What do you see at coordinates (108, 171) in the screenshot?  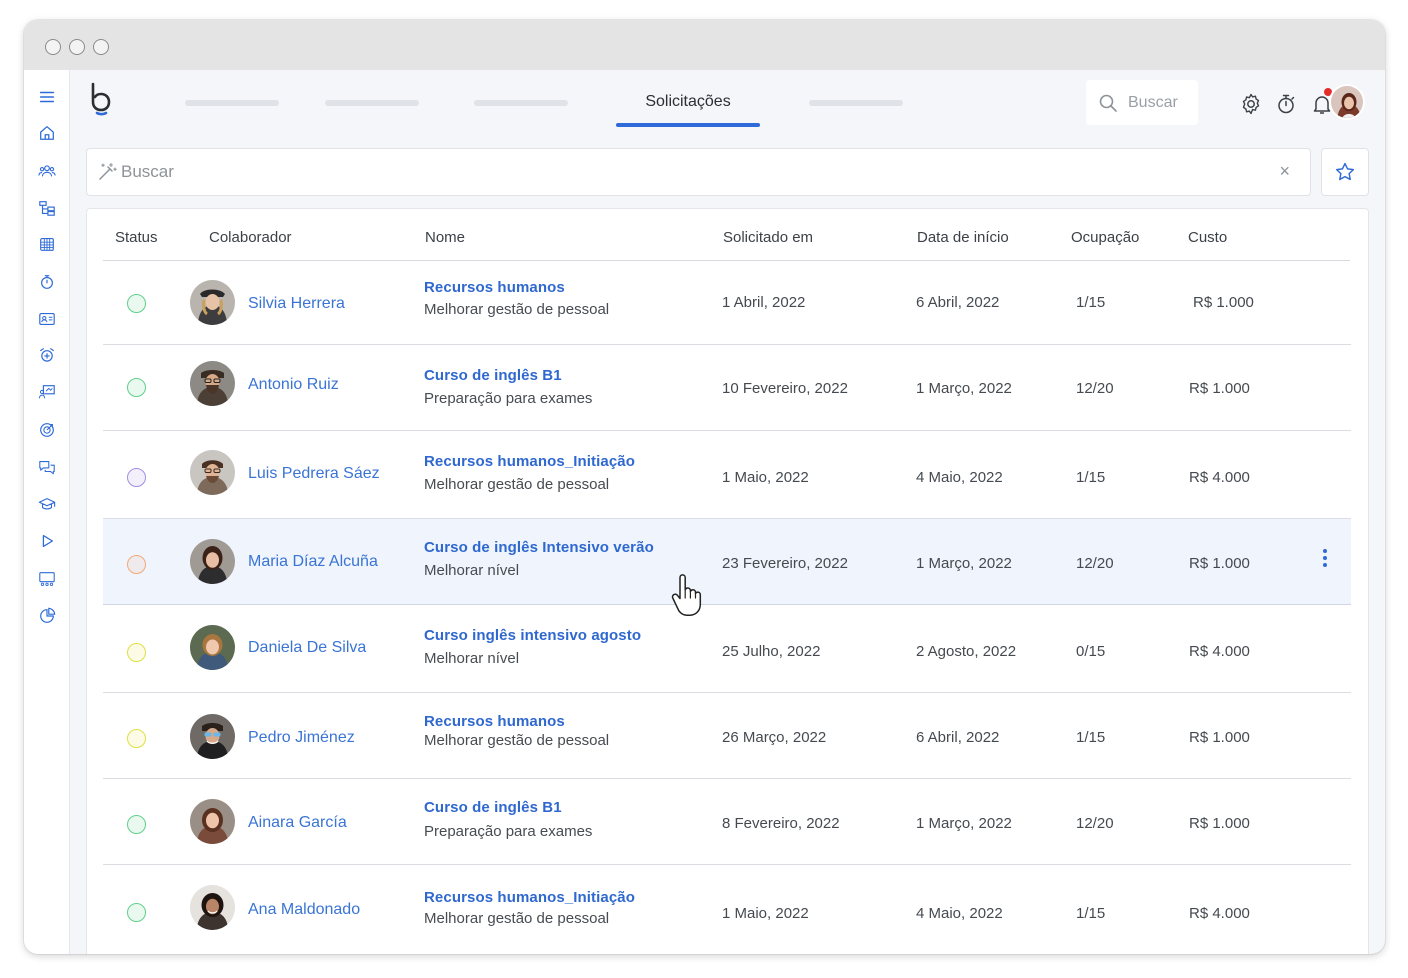 I see `magic-wand-icon` at bounding box center [108, 171].